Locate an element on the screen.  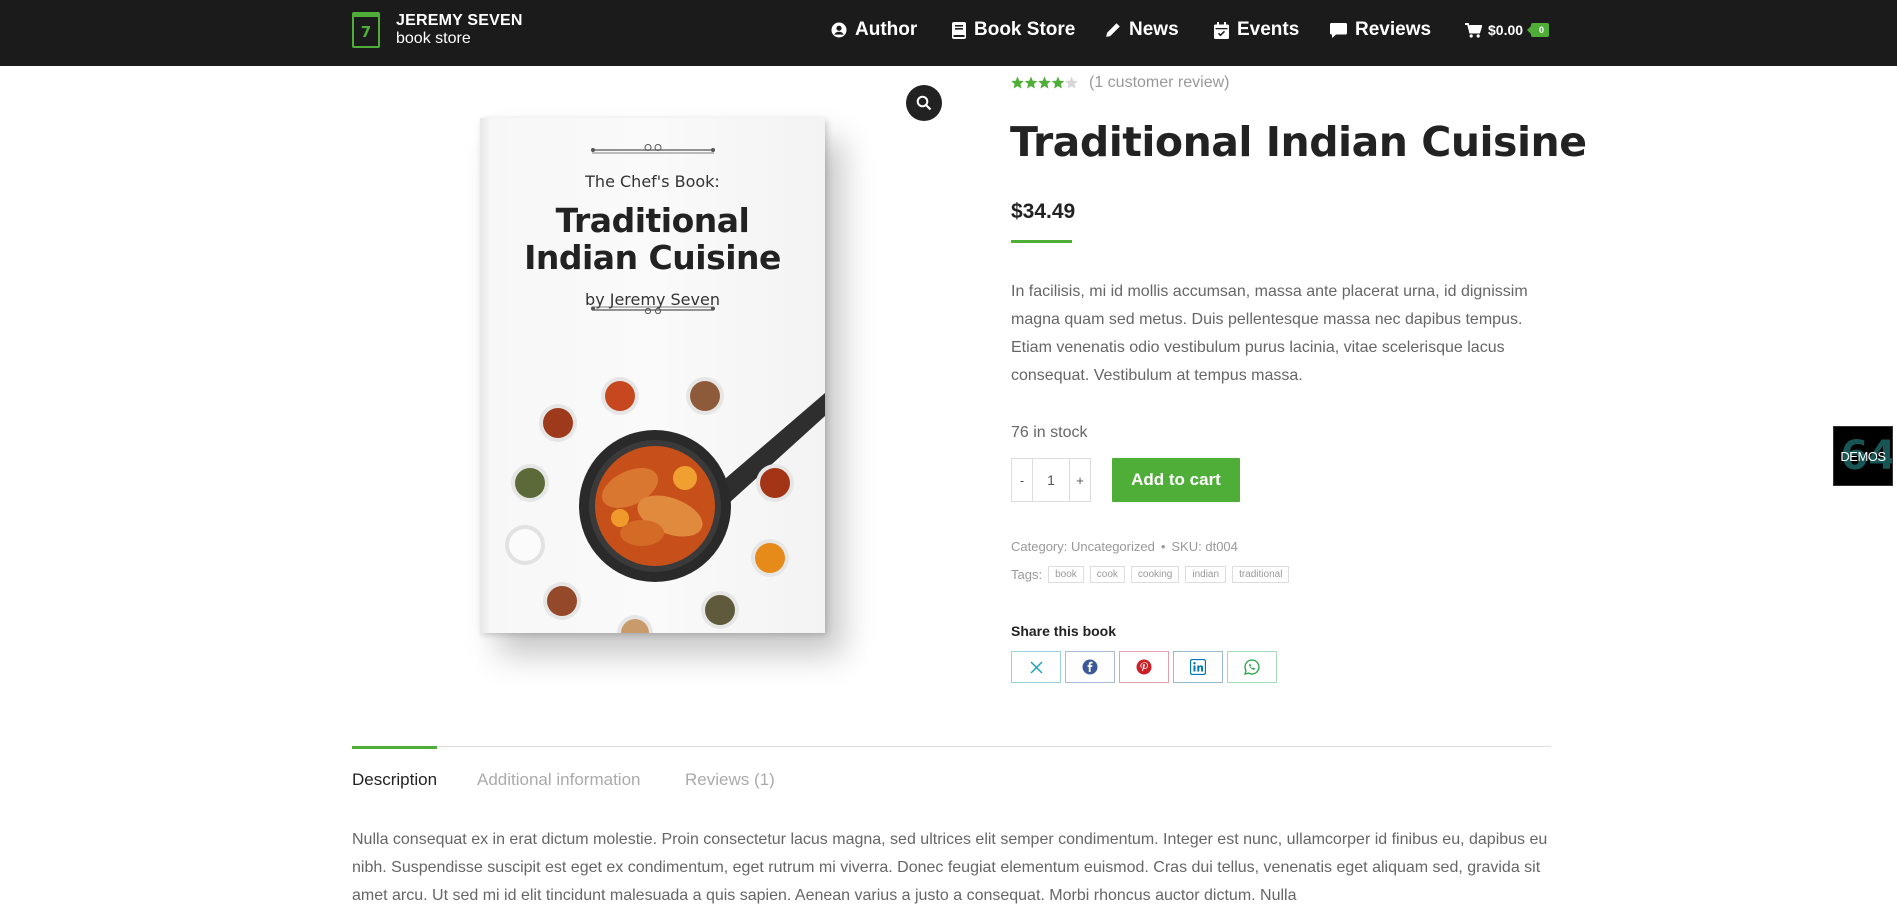
nav-label: Book Store is located at coordinates (1025, 29).